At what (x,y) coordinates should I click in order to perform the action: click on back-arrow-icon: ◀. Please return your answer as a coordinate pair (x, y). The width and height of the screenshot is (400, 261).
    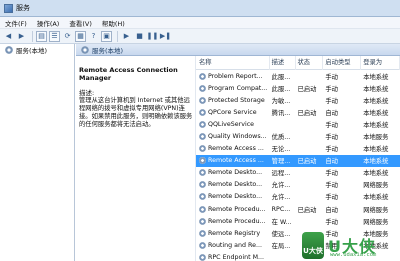
    Looking at the image, I should click on (8, 36).